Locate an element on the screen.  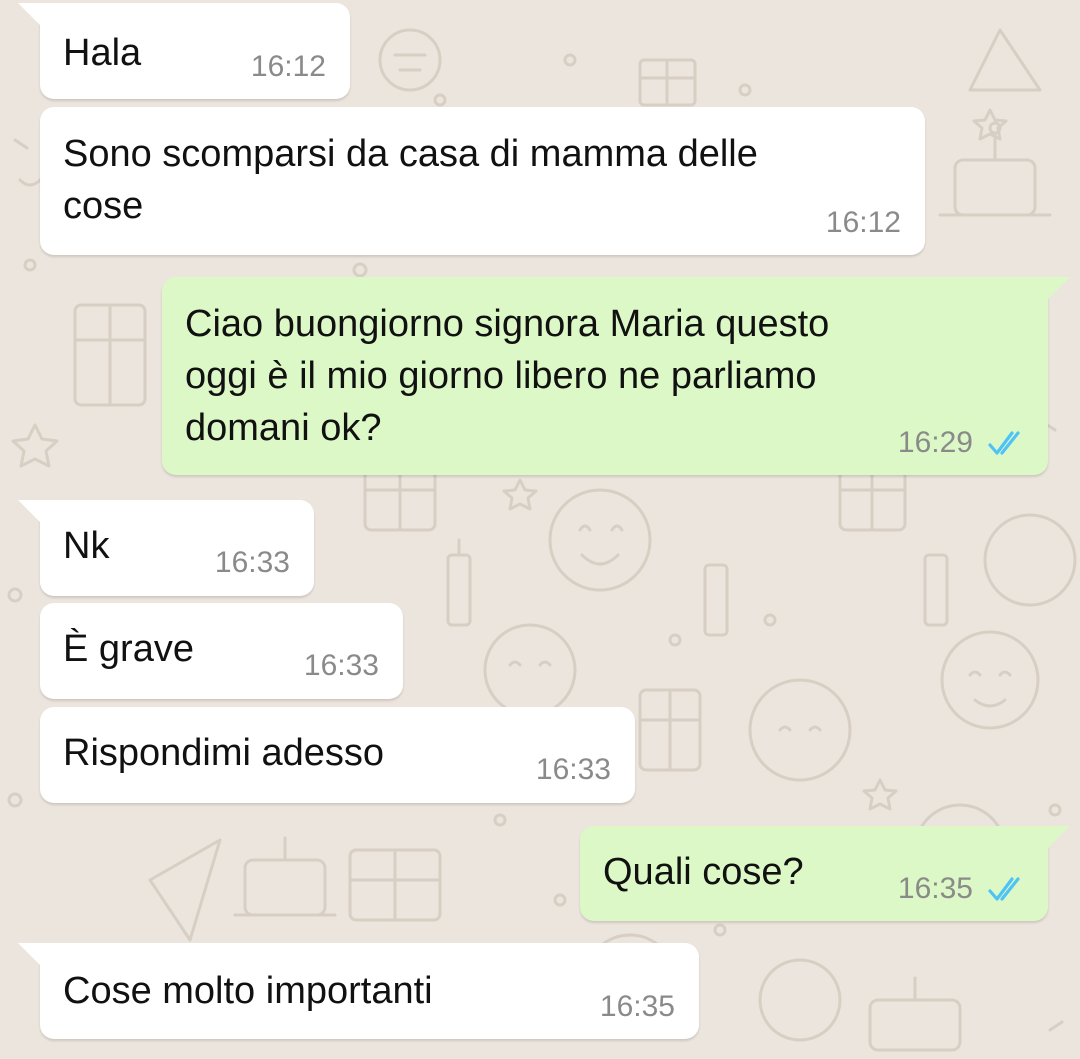
incoming-message-bubble: È grave 16:33 is located at coordinates (221, 651).